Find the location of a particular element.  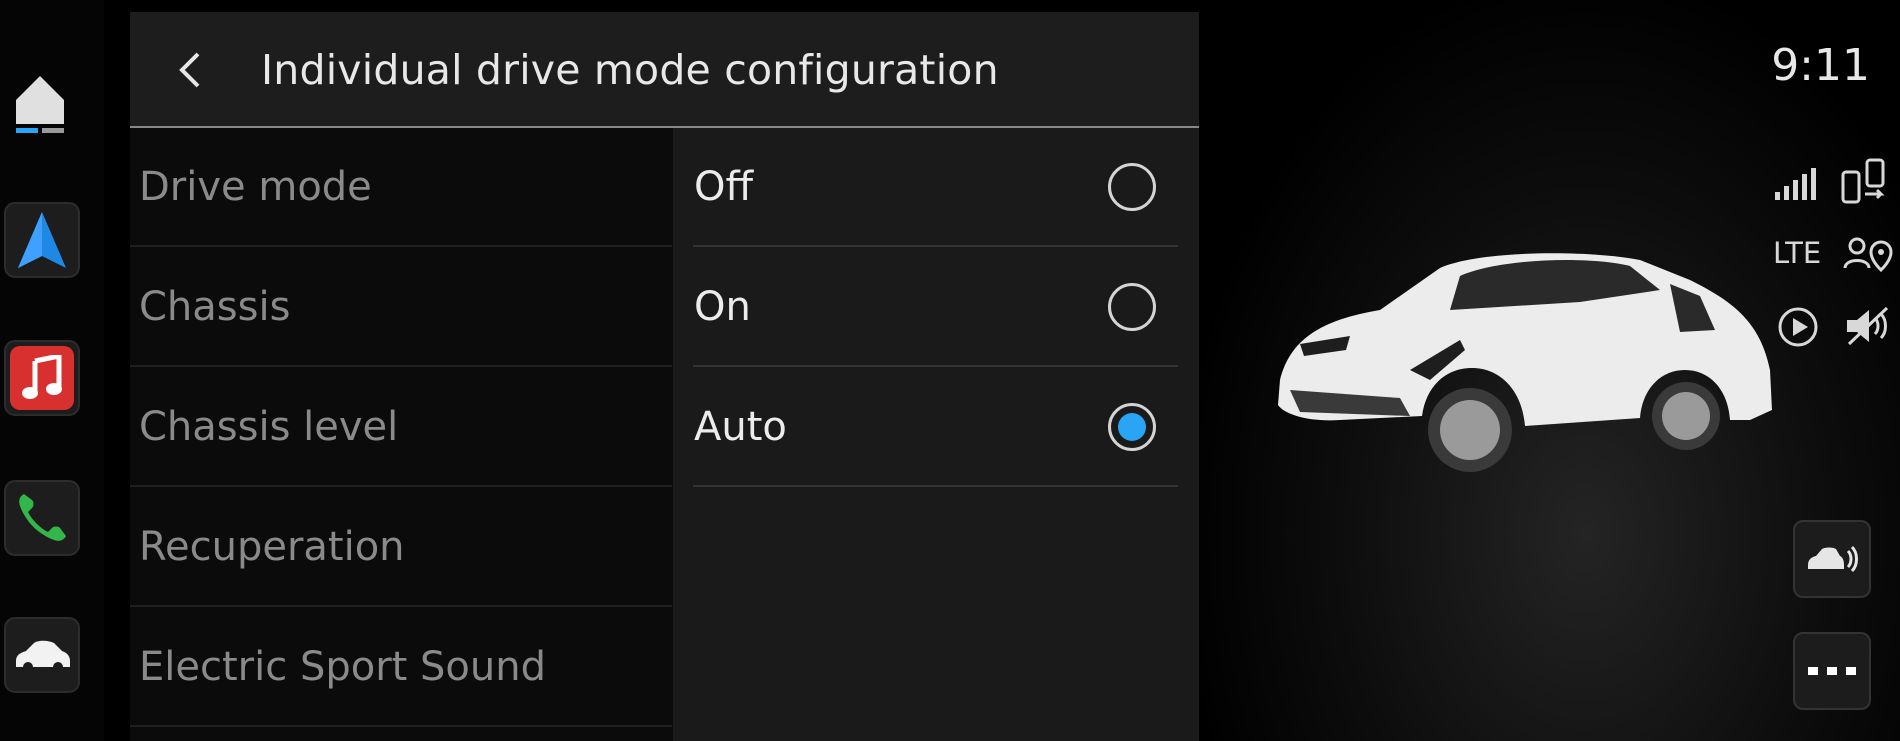

setting-label: Chassis is located at coordinates (215, 306).